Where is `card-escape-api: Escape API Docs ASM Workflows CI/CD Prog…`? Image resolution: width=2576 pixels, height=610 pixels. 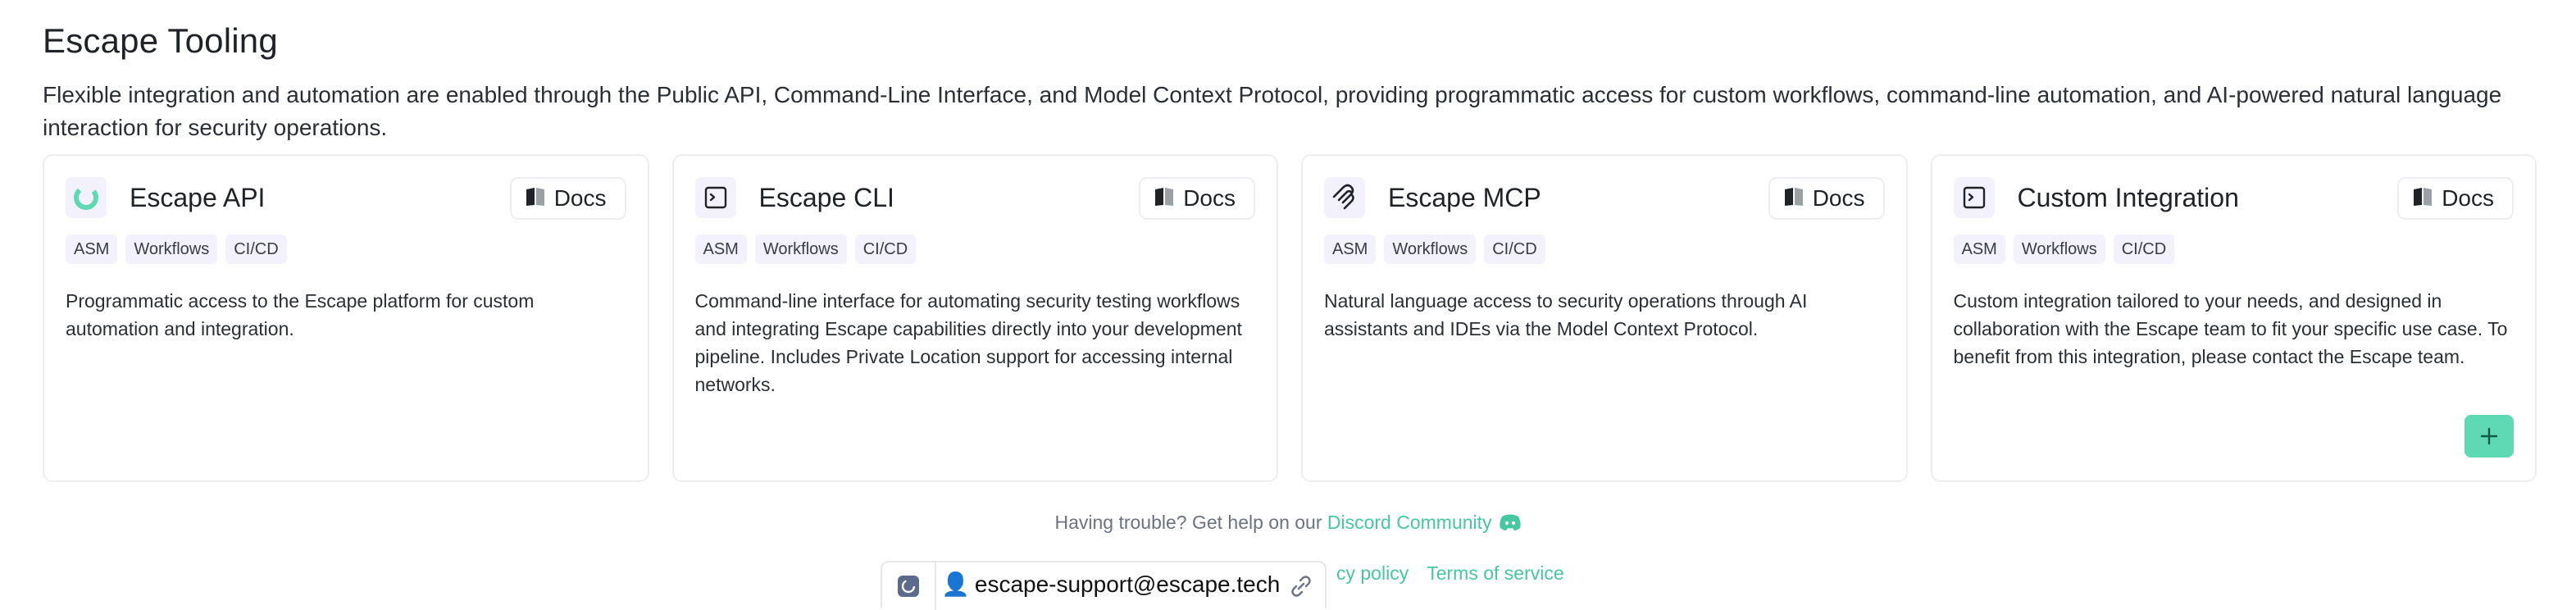
card-escape-api: Escape API Docs ASM Workflows CI/CD Prog… is located at coordinates (346, 318).